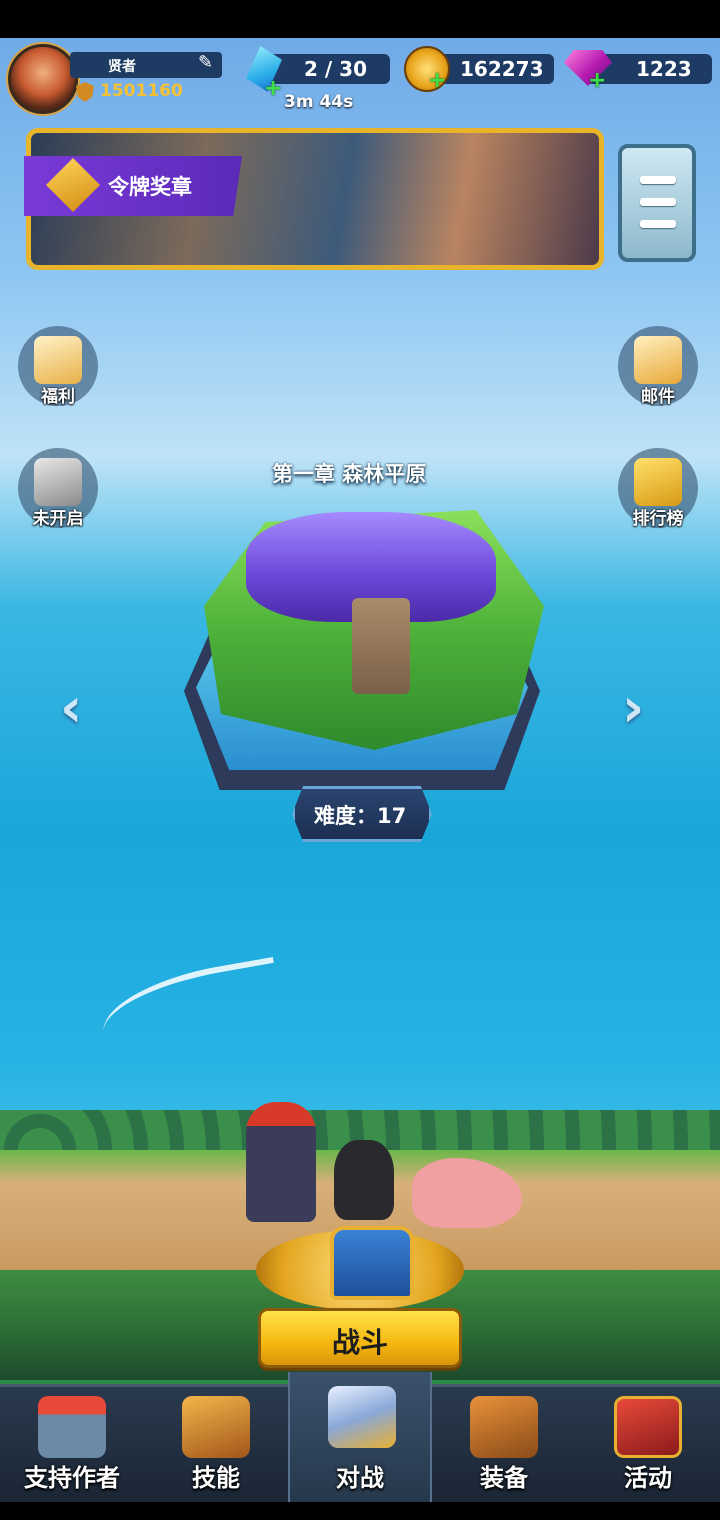 The image size is (720, 1520). What do you see at coordinates (364, 1180) in the screenshot?
I see `shadow-enemy` at bounding box center [364, 1180].